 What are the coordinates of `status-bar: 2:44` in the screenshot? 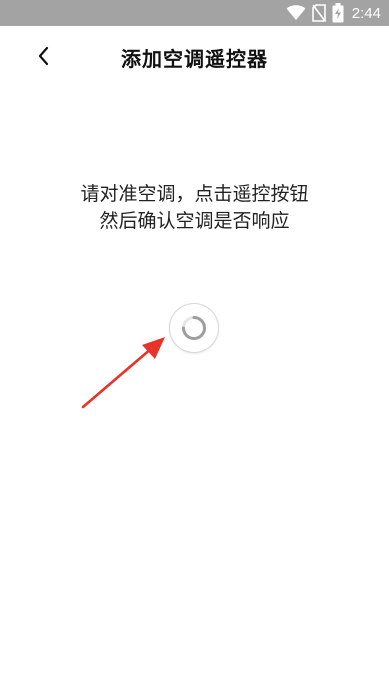 It's located at (194, 13).